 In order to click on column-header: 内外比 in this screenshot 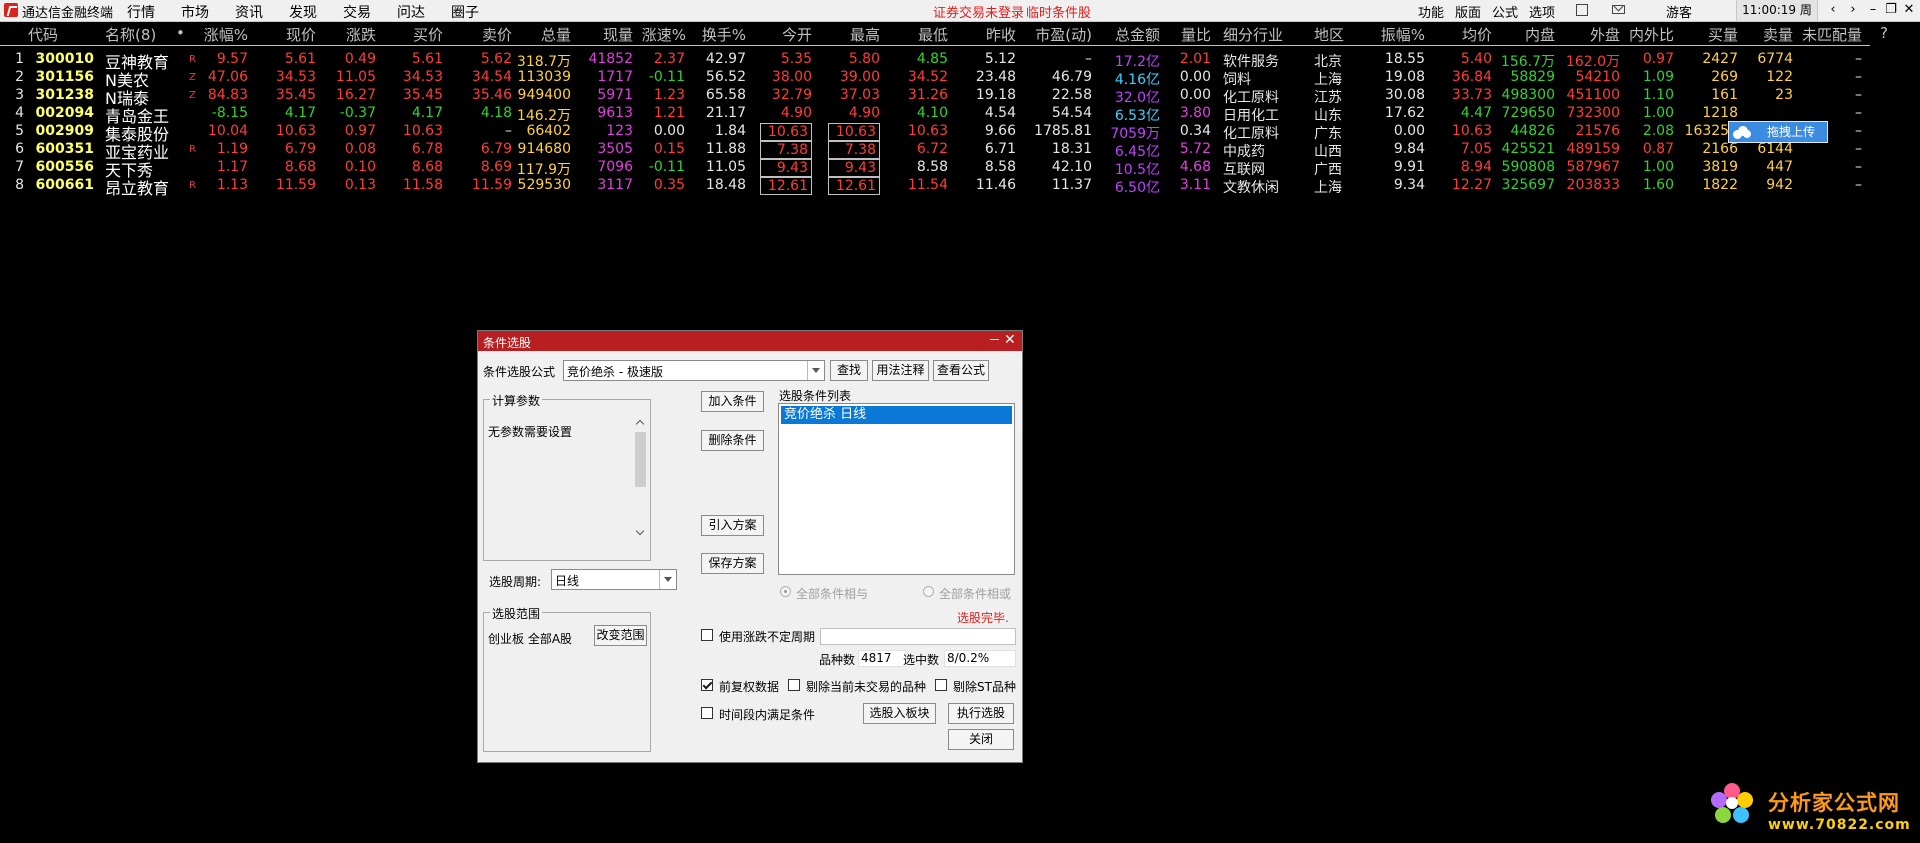, I will do `click(1648, 34)`.